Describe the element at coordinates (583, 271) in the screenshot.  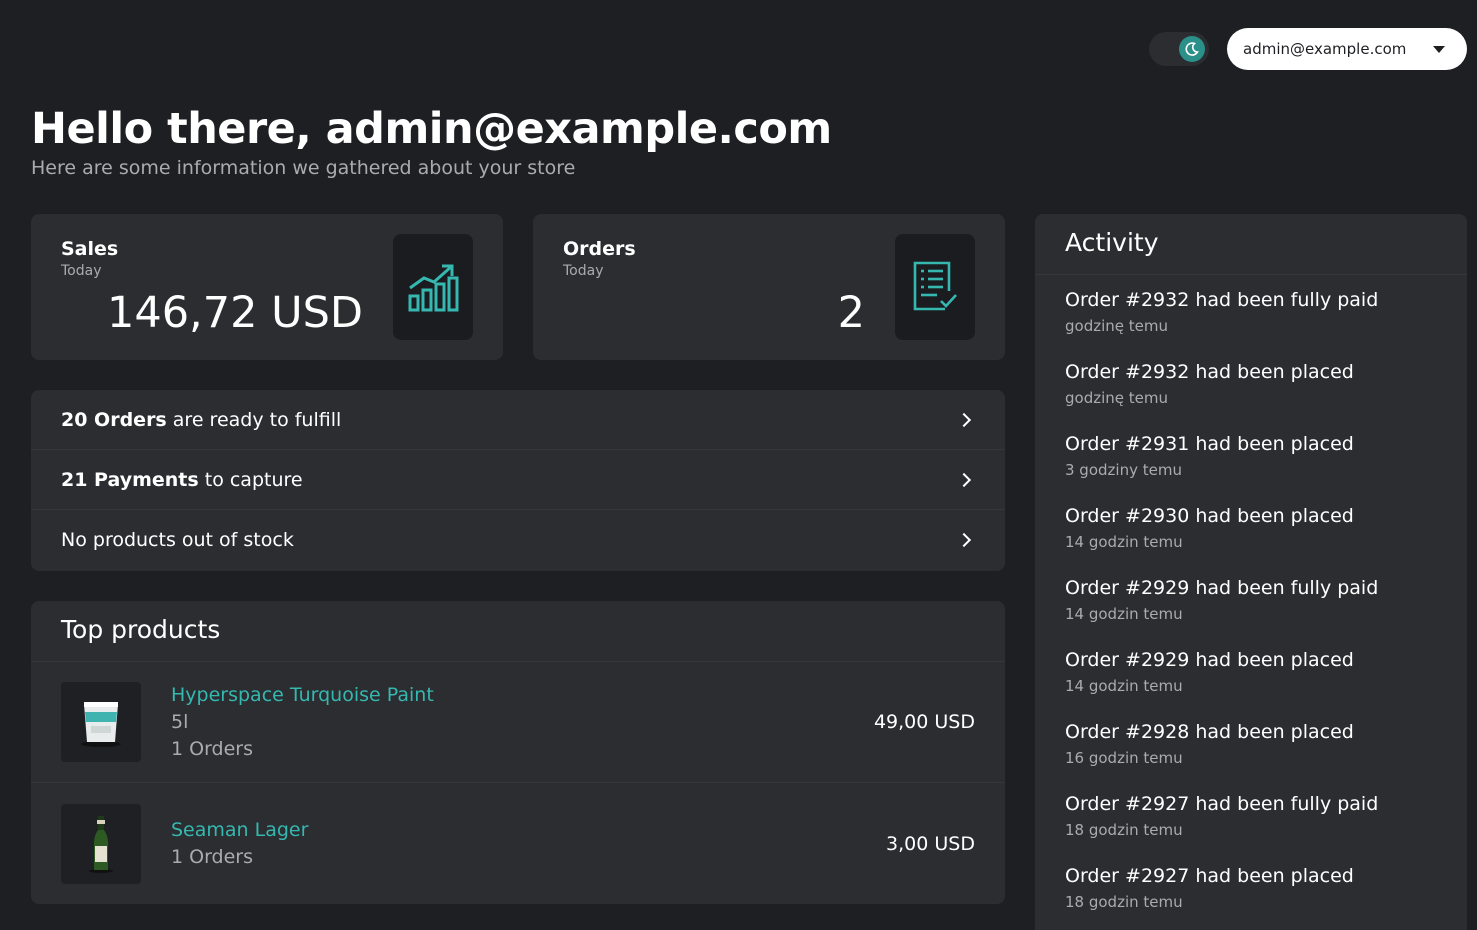
I see `orders-period: Today` at that location.